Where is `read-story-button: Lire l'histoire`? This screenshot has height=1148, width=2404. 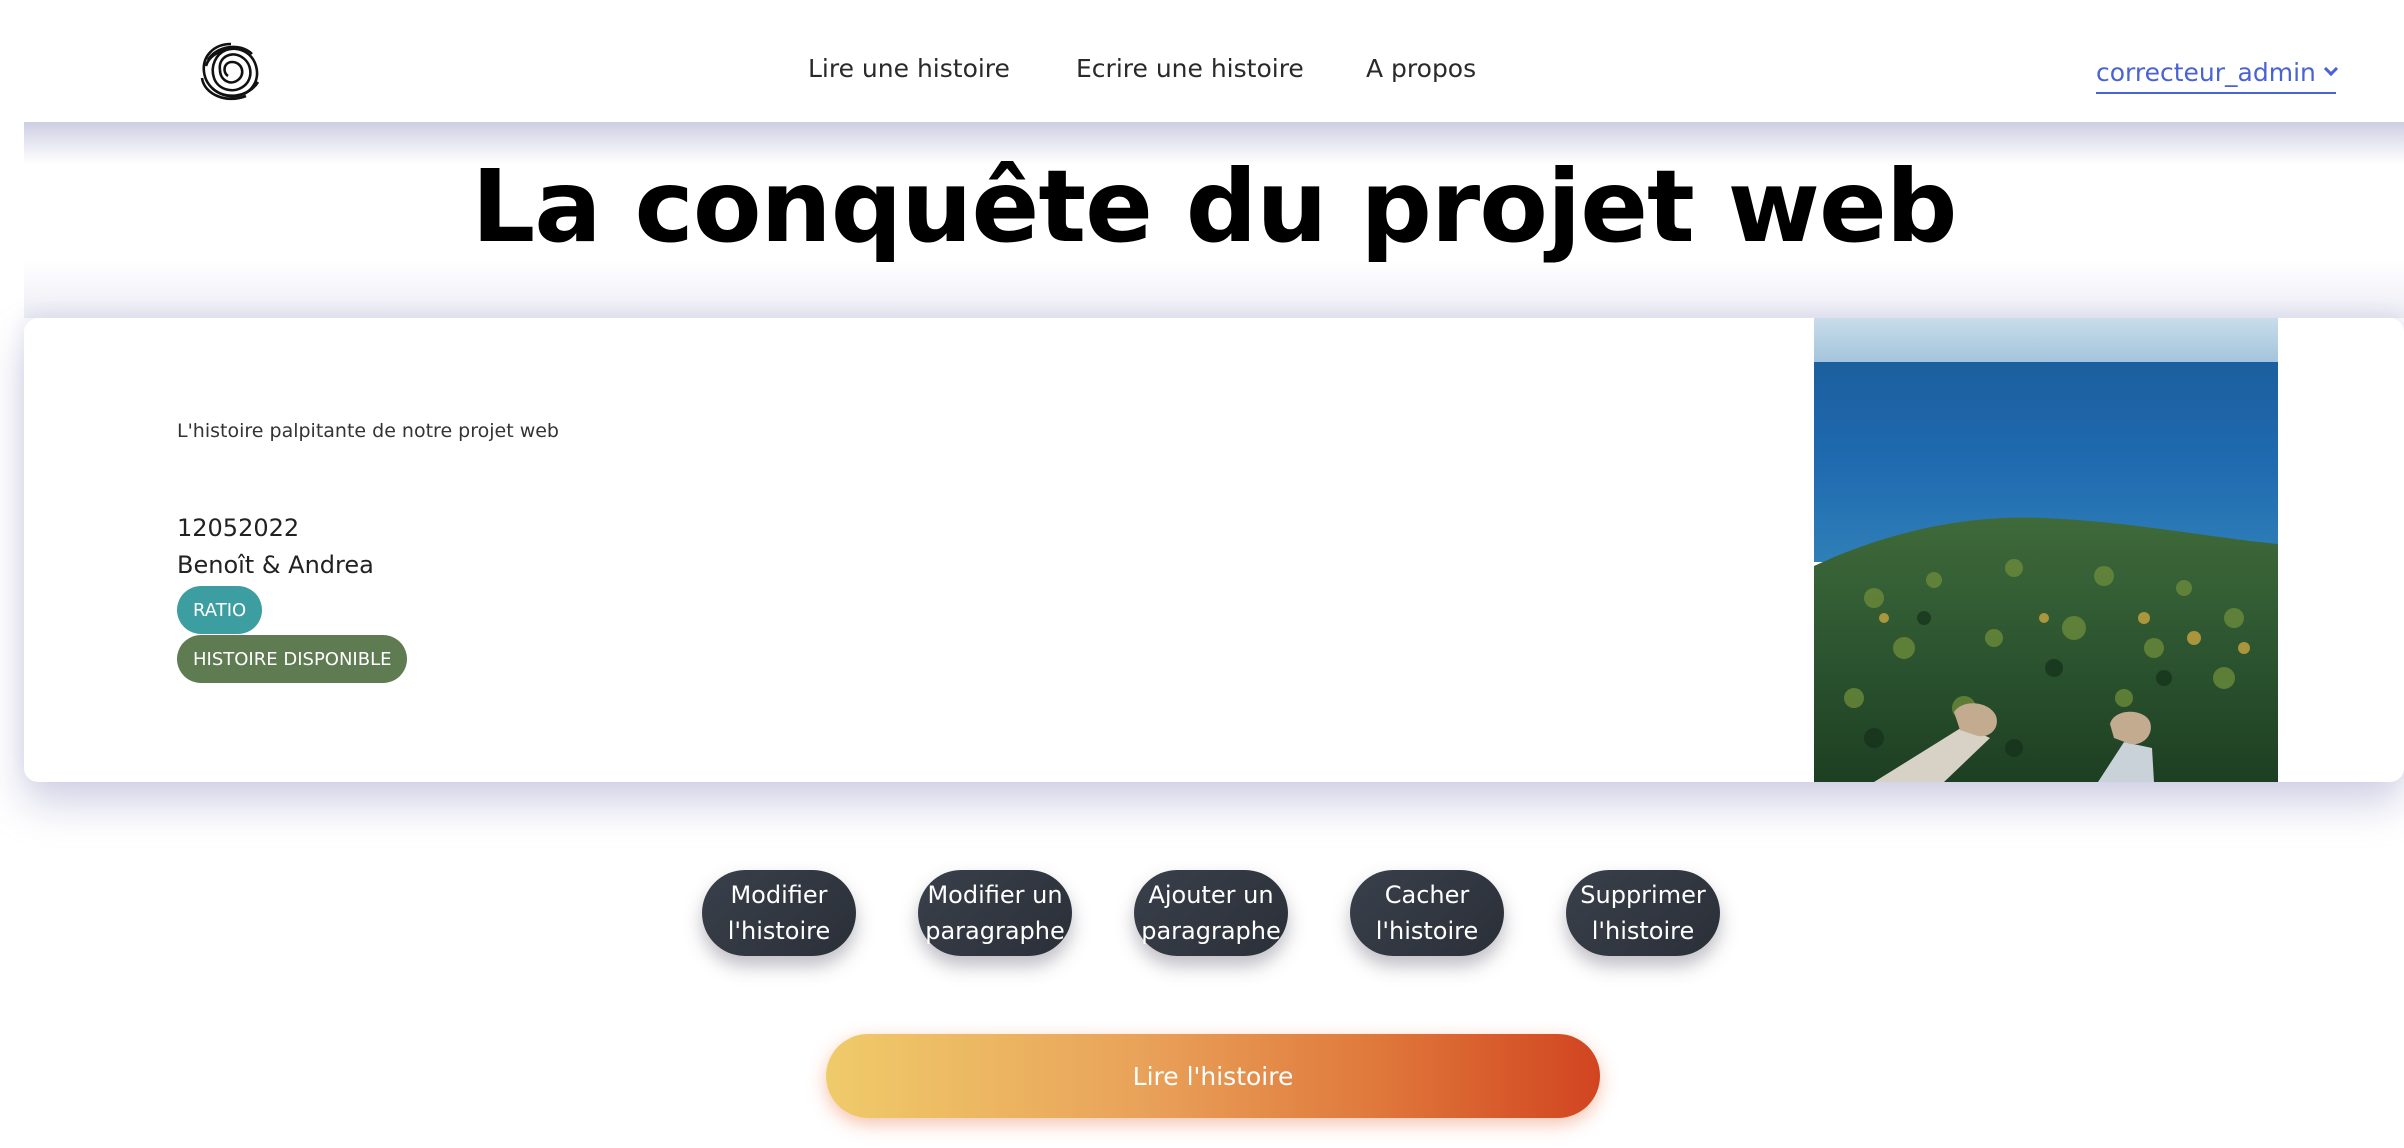 read-story-button: Lire l'histoire is located at coordinates (1213, 1076).